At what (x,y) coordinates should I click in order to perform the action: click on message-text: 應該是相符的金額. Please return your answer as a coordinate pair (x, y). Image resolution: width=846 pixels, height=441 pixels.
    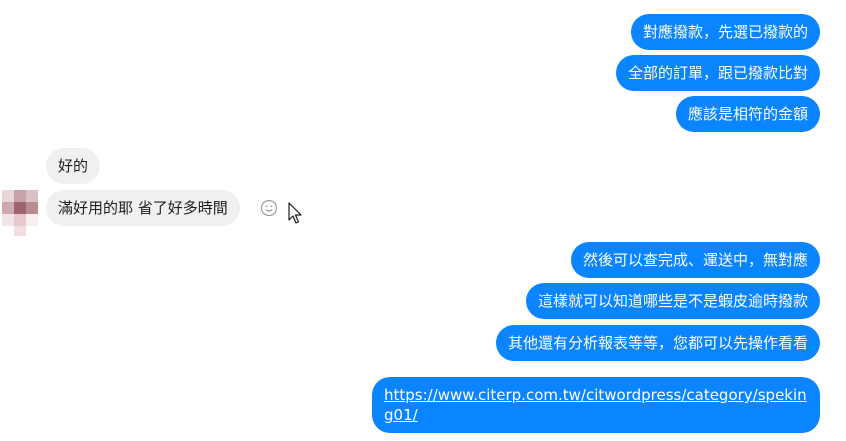
    Looking at the image, I should click on (747, 114).